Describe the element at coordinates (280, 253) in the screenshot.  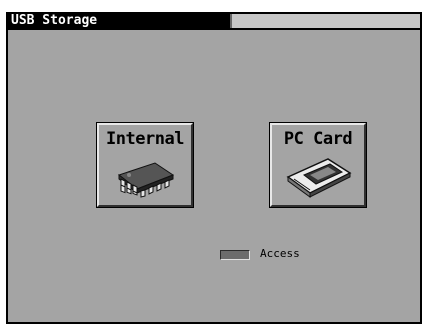
I see `access-label: Access` at that location.